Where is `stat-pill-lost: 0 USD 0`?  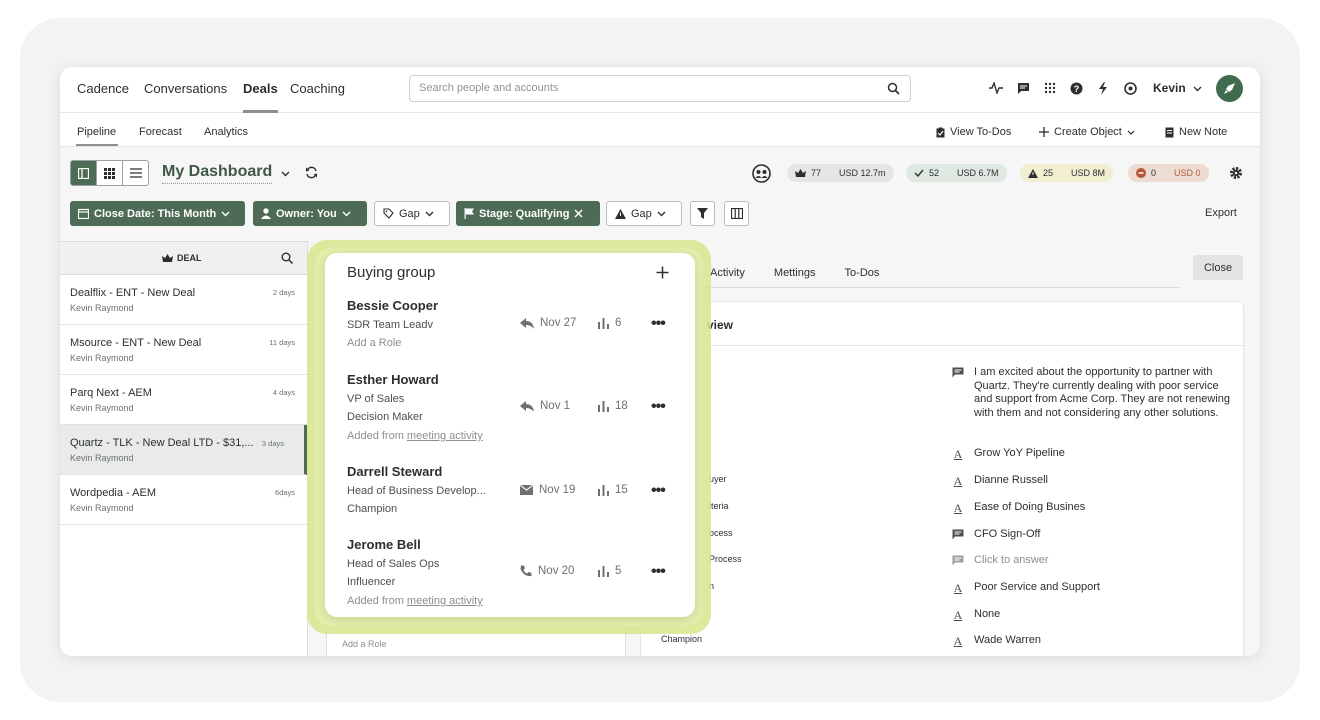
stat-pill-lost: 0 USD 0 is located at coordinates (1168, 173).